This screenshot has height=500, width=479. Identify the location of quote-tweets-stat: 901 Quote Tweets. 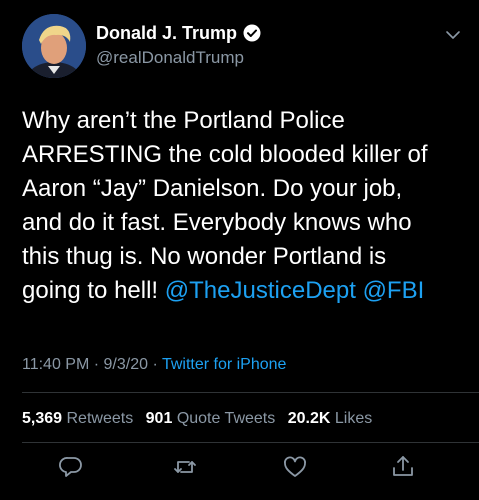
(211, 418).